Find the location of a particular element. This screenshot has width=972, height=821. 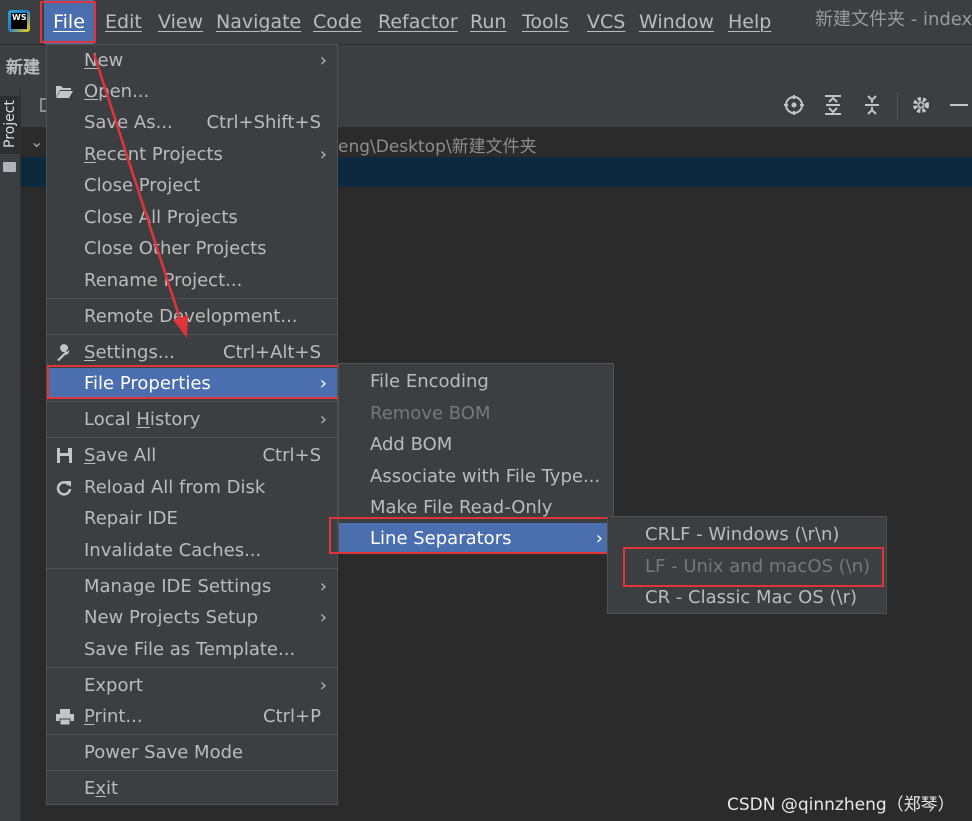

annotation-arrow is located at coordinates (140, 195).